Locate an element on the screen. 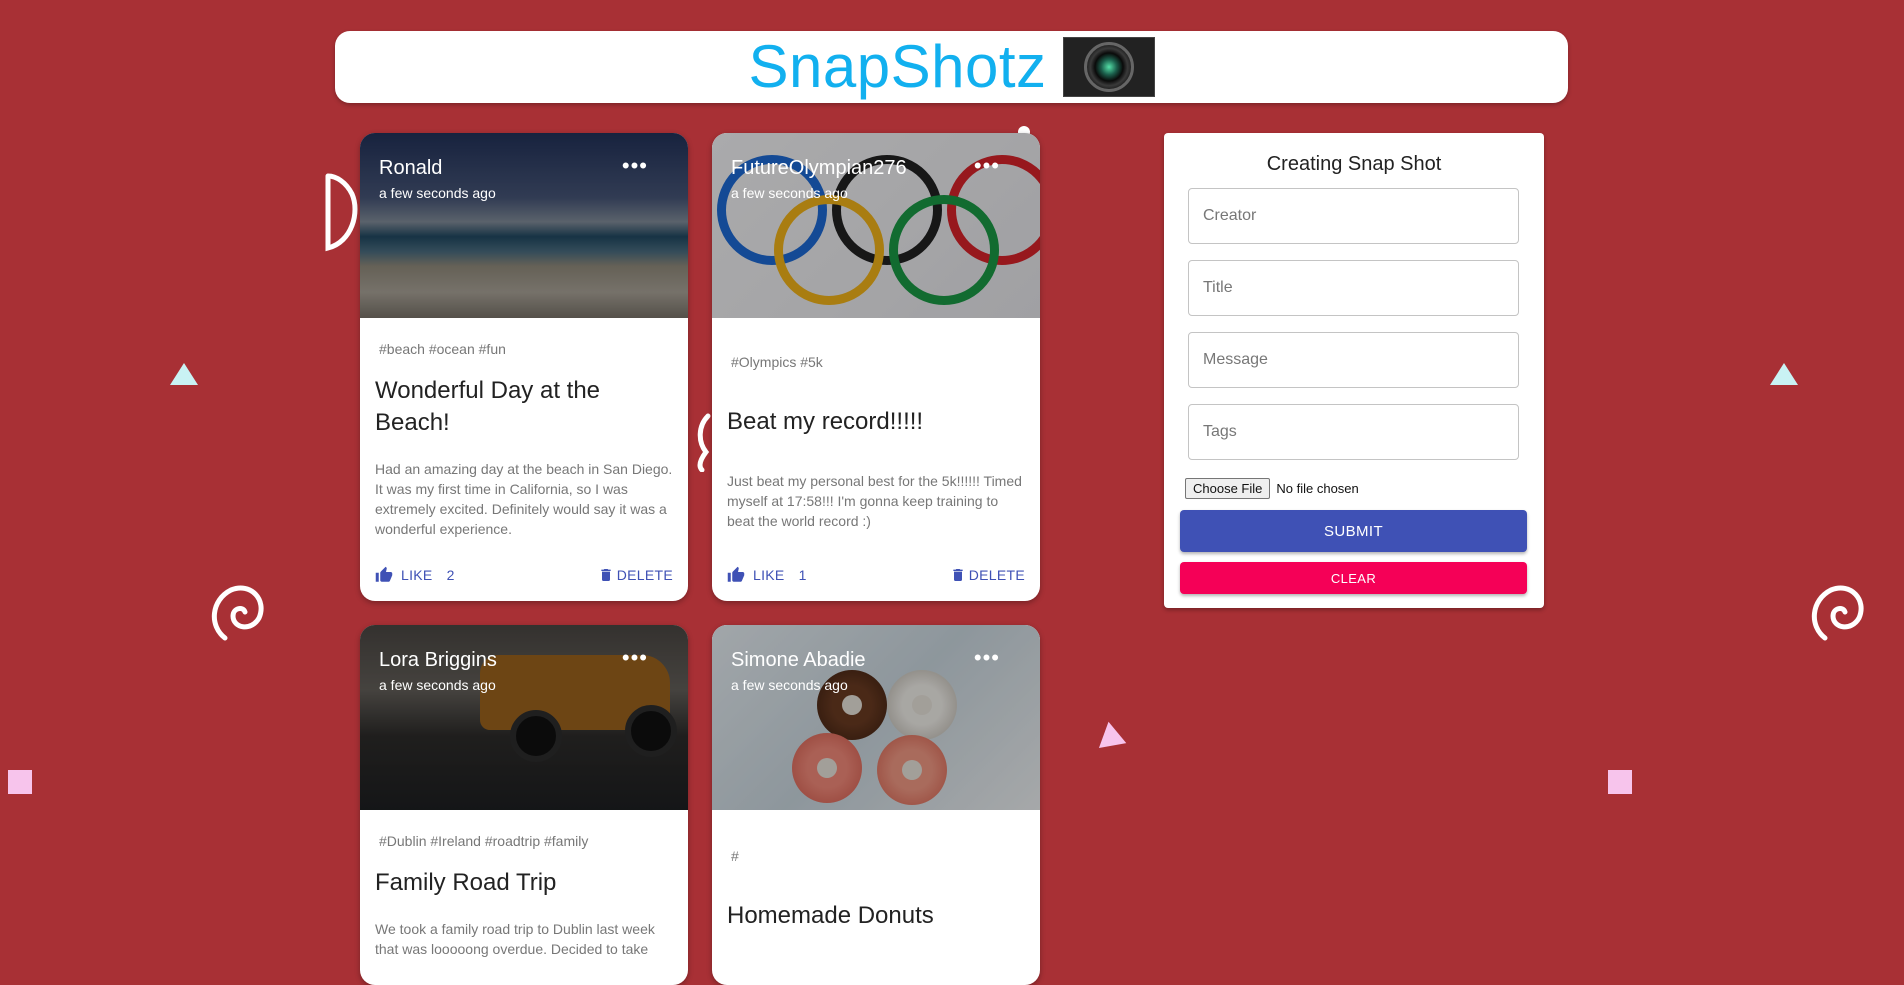 The height and width of the screenshot is (985, 1904). post-creator: Ronald is located at coordinates (411, 168).